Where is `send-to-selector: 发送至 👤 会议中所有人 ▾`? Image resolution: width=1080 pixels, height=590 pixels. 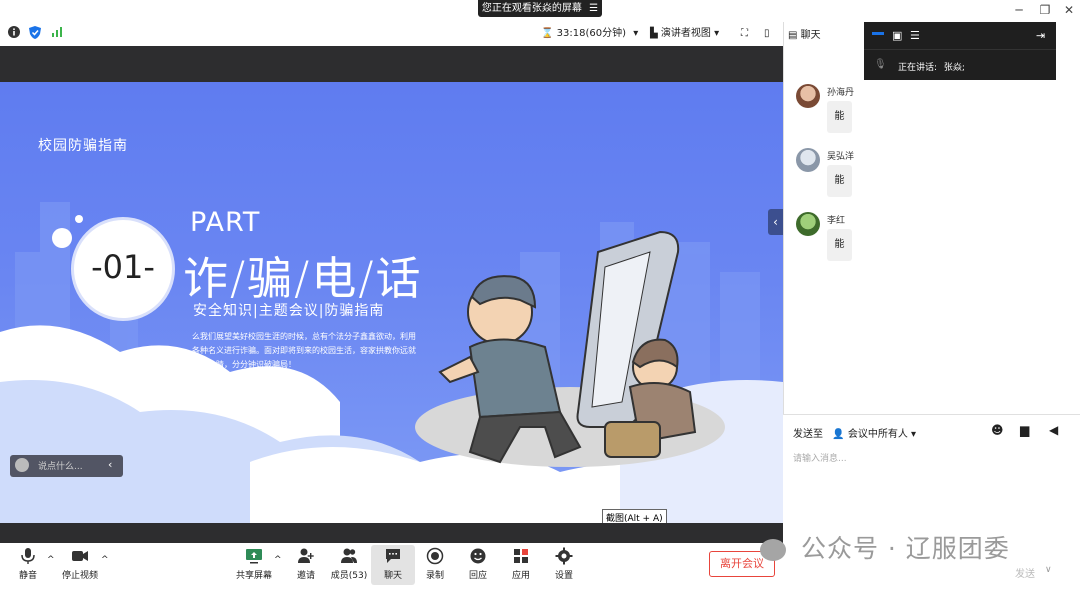 send-to-selector: 发送至 👤 会议中所有人 ▾ is located at coordinates (854, 432).